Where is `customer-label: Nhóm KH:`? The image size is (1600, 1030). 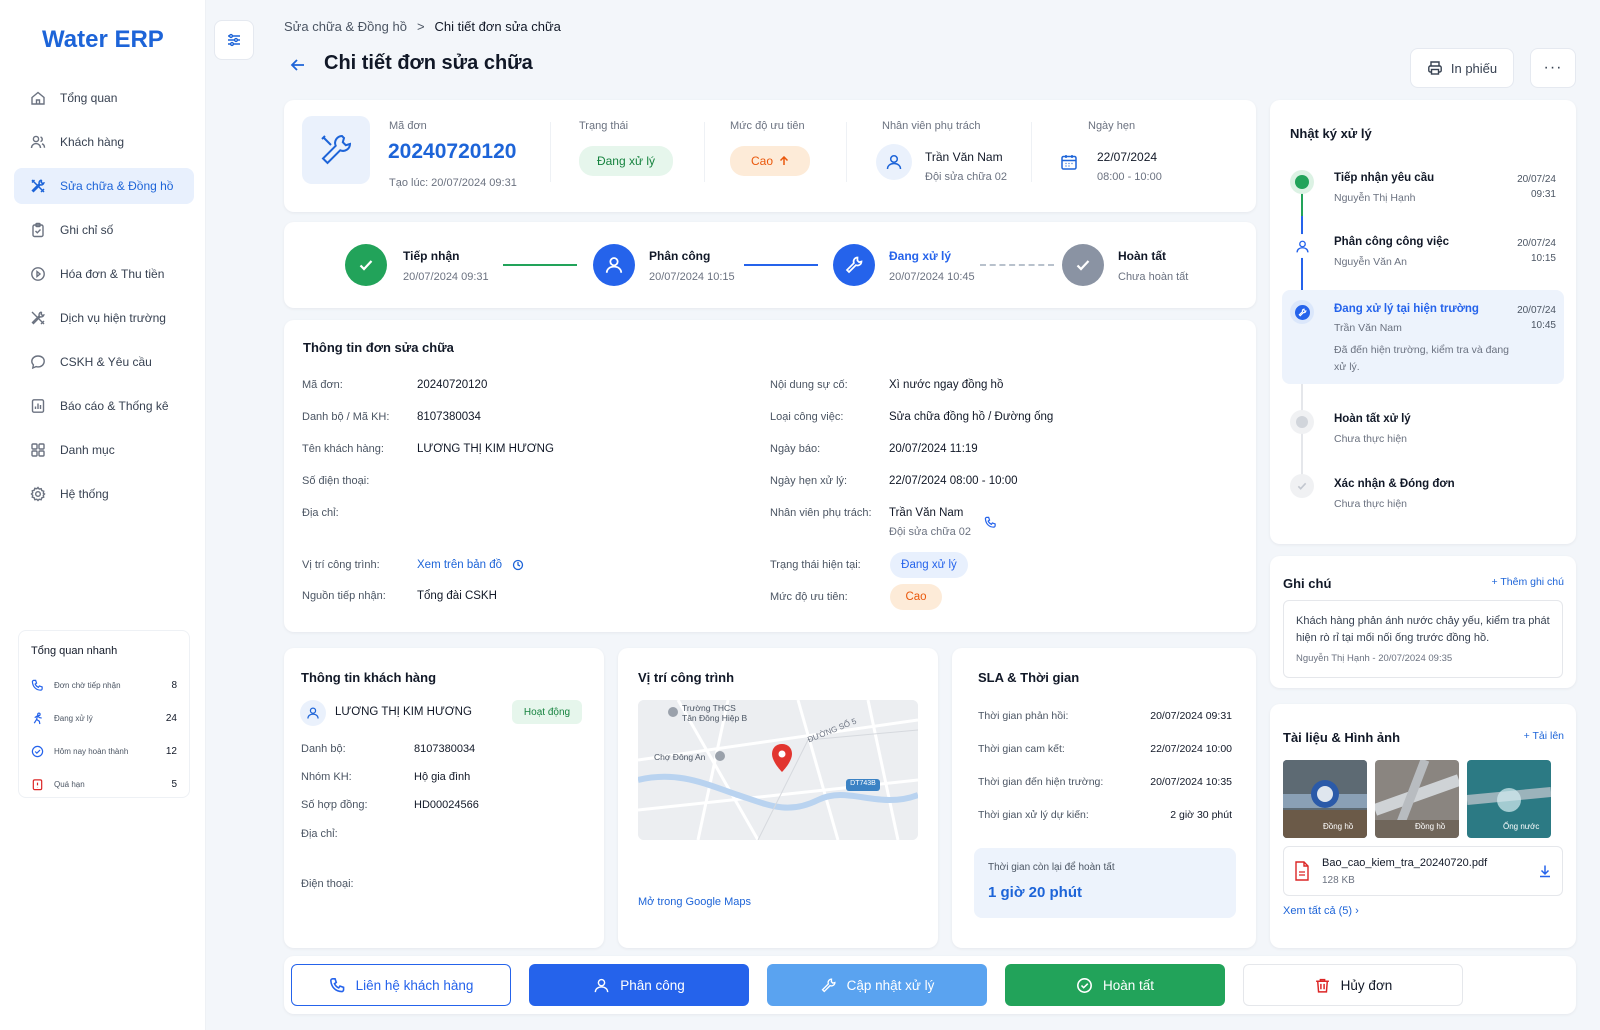 customer-label: Nhóm KH: is located at coordinates (326, 777).